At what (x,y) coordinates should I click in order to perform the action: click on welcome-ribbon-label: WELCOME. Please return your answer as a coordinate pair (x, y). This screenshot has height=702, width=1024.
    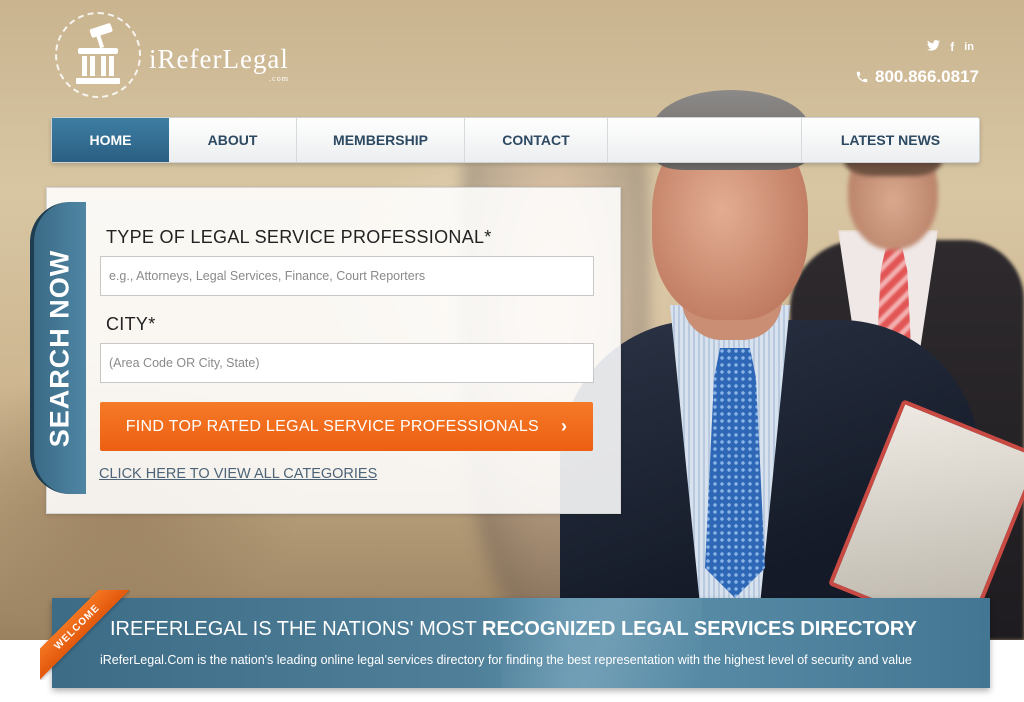
    Looking at the image, I should click on (85, 635).